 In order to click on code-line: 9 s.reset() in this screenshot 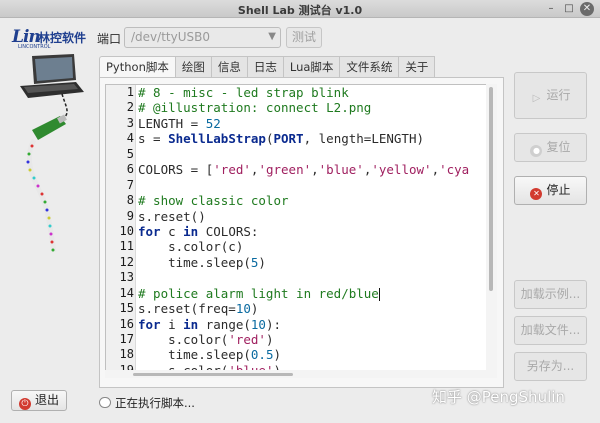, I will do `click(298, 216)`.